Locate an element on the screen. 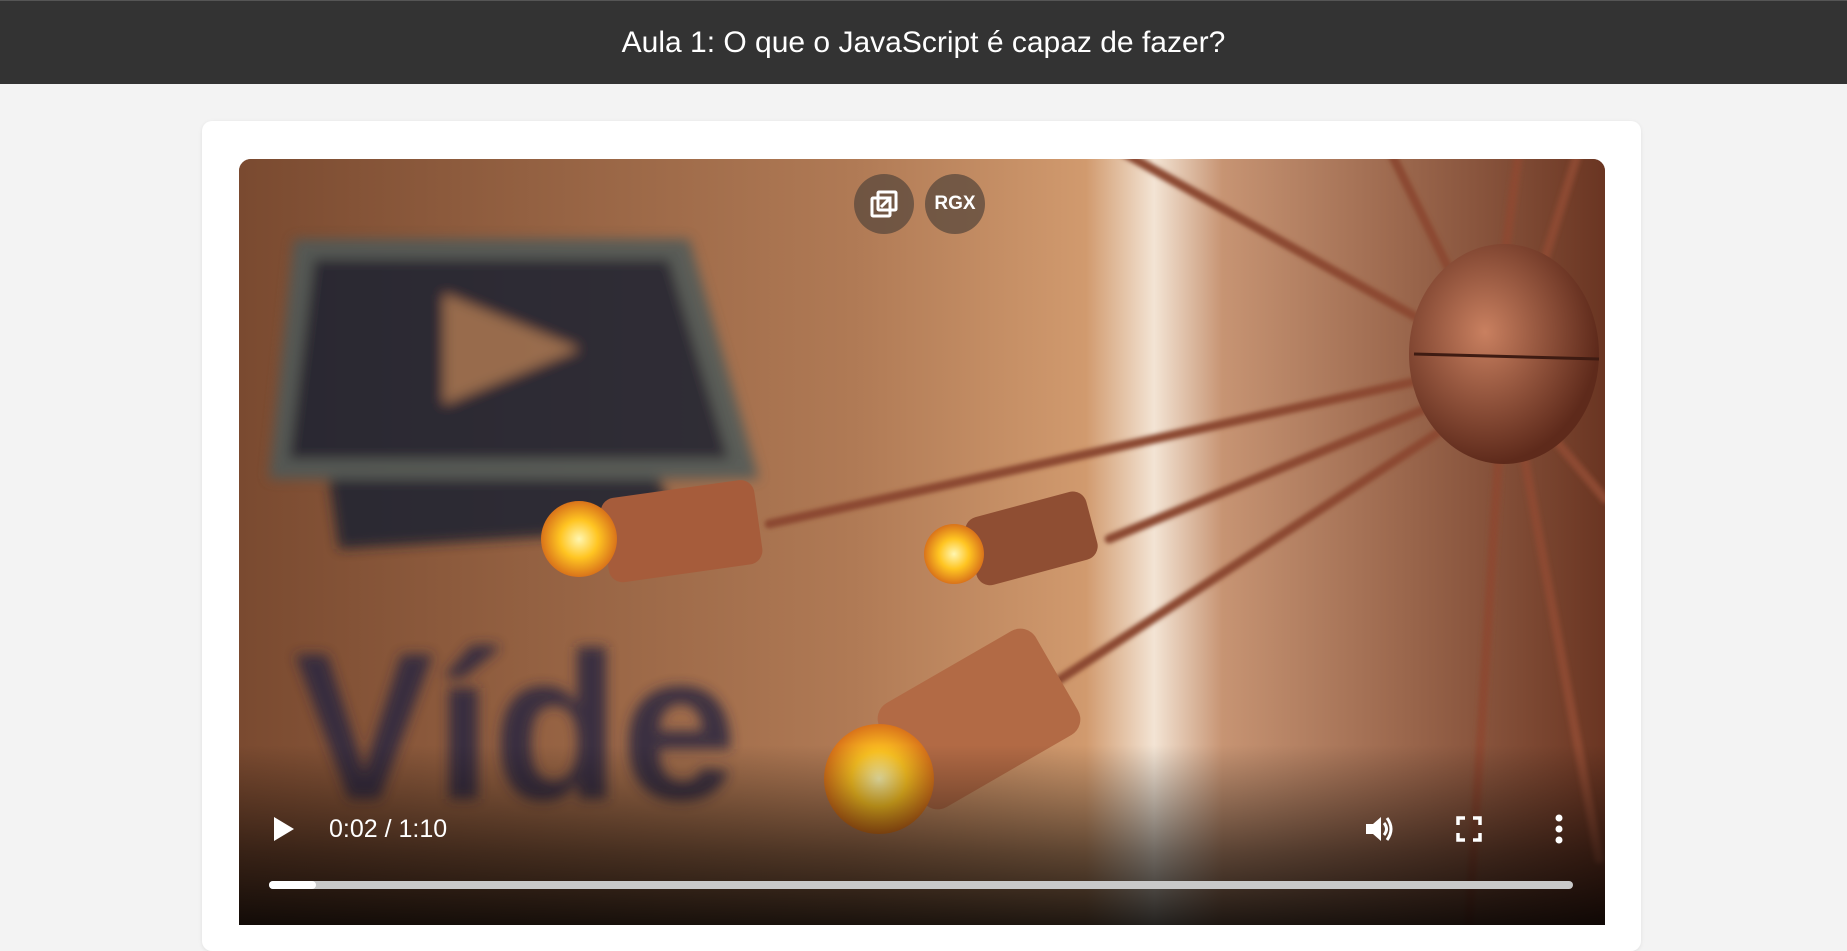  picture-in-picture-button is located at coordinates (884, 204).